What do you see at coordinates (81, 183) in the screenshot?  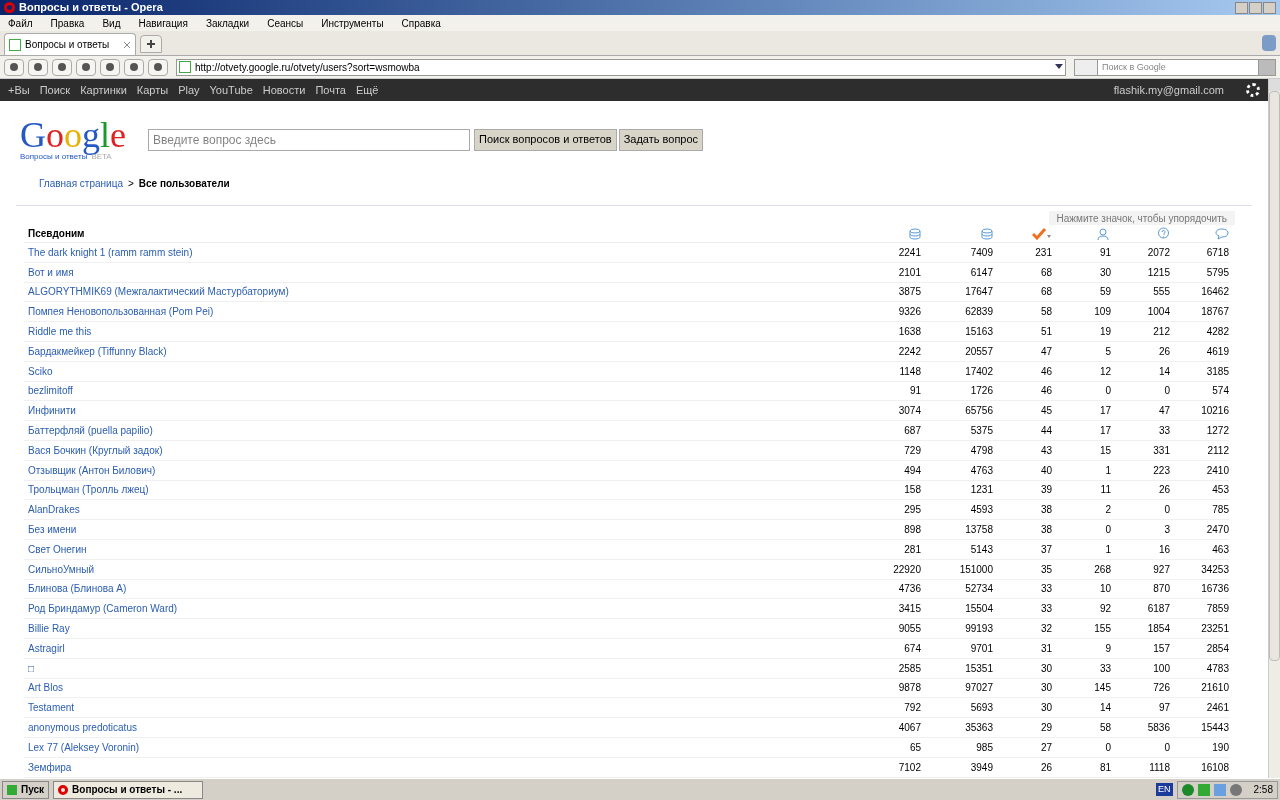 I see `breadcrumb-link: Главная страница` at bounding box center [81, 183].